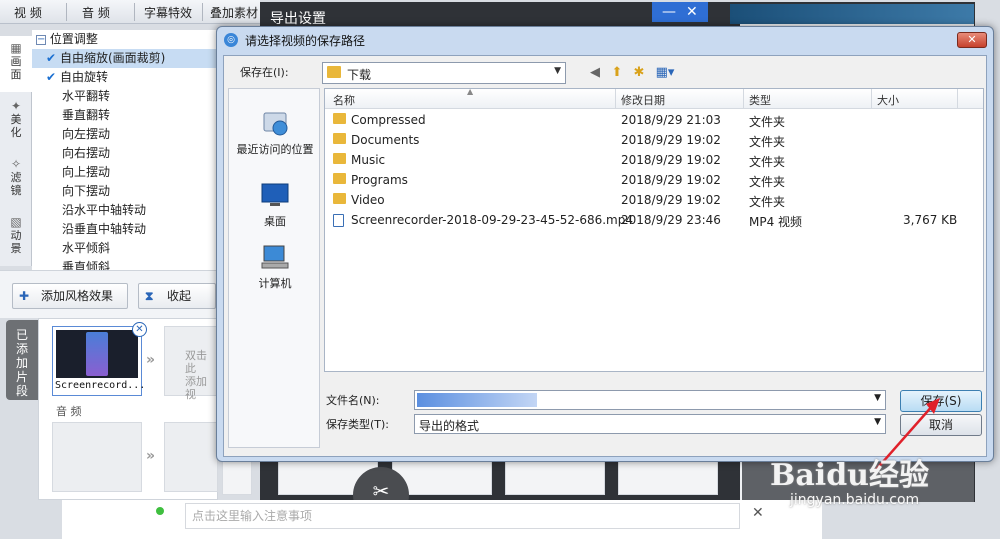 The height and width of the screenshot is (539, 1000). What do you see at coordinates (275, 149) in the screenshot?
I see `place-label: 最近访问的位置` at bounding box center [275, 149].